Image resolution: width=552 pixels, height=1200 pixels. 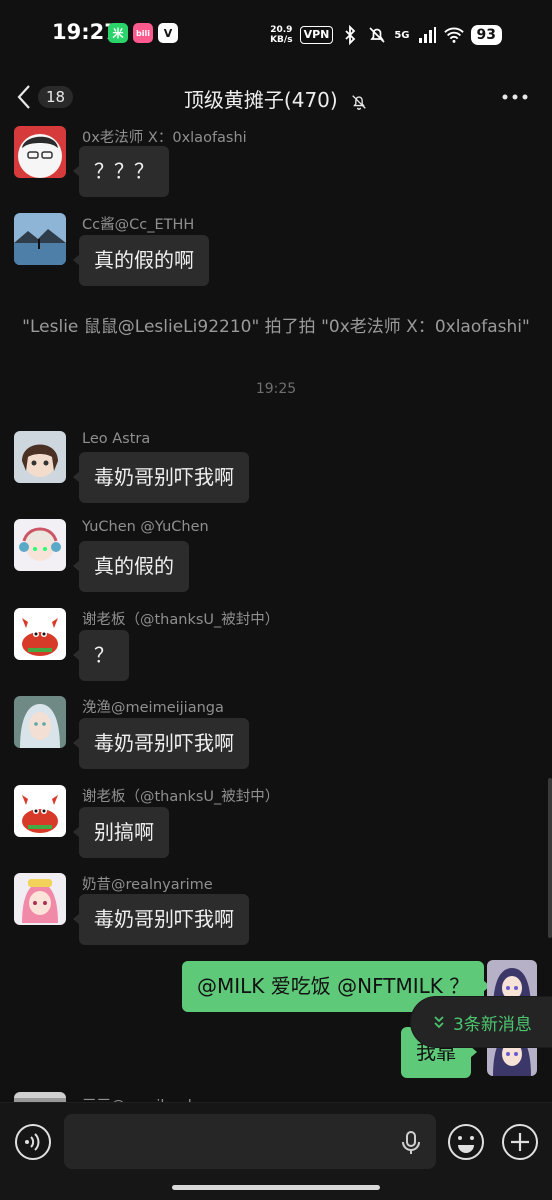 I want to click on sender-name: Cc酱@Cc_ETHH, so click(x=138, y=225).